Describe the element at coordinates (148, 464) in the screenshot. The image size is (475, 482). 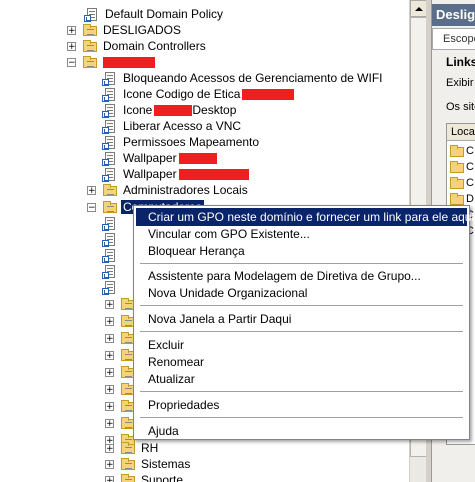
I see `tree-item-sistemas: + Sistemas` at that location.